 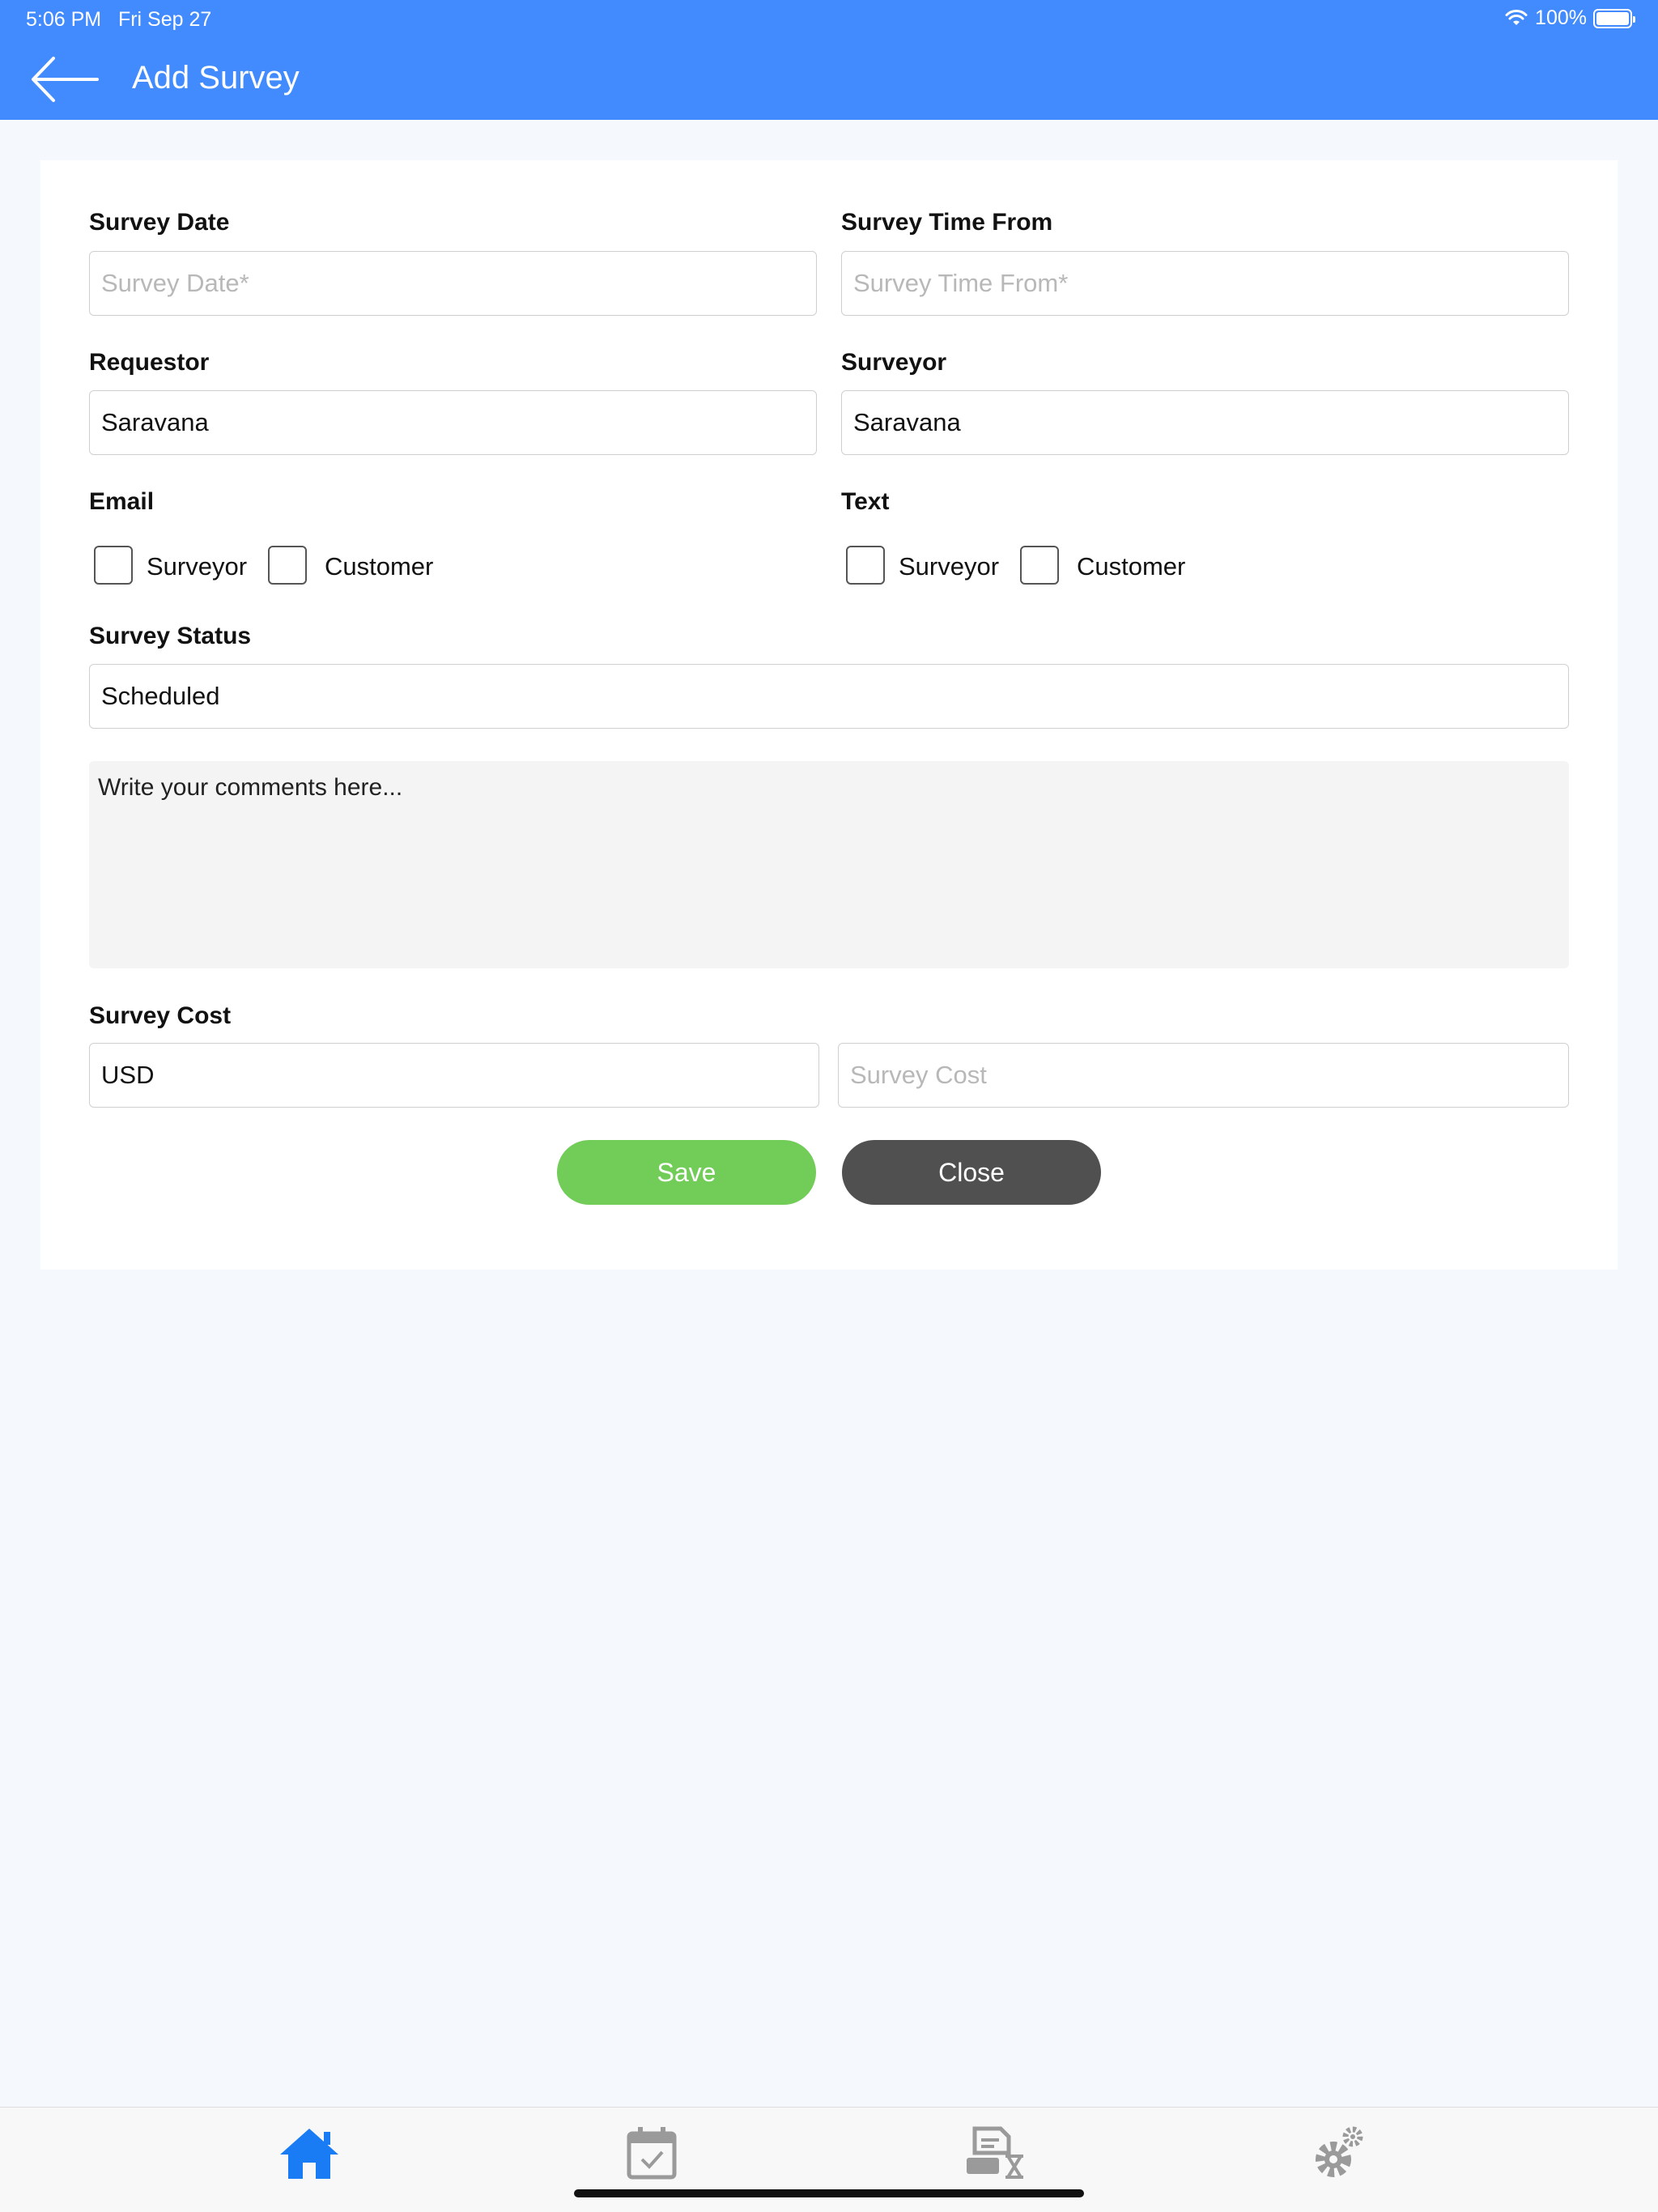 What do you see at coordinates (379, 566) in the screenshot?
I see `email-customer-label: Customer` at bounding box center [379, 566].